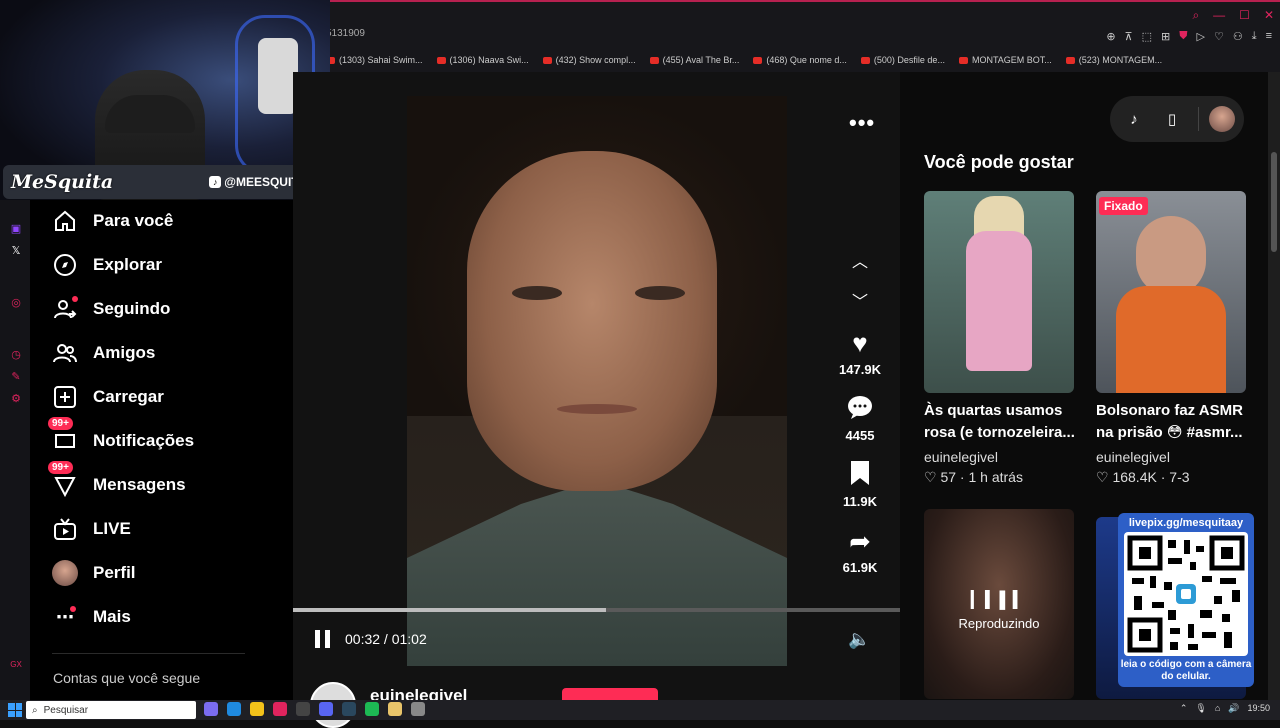 The height and width of the screenshot is (728, 1280). Describe the element at coordinates (1129, 36) in the screenshot. I see `pin-icon: ⊼` at that location.